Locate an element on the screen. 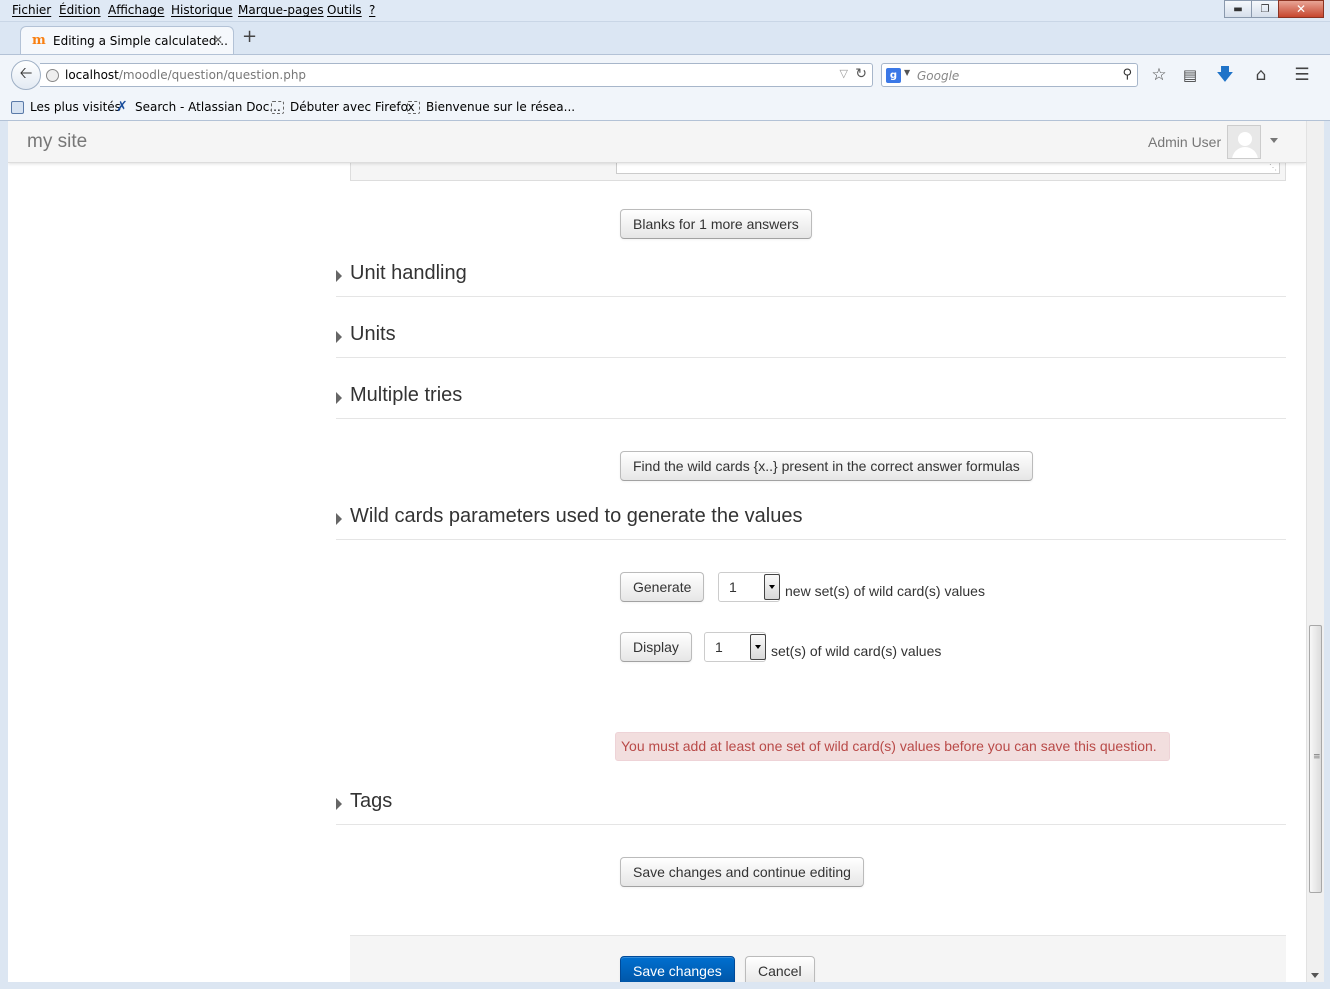 The image size is (1330, 989). menu-affichage: Affichage is located at coordinates (136, 10).